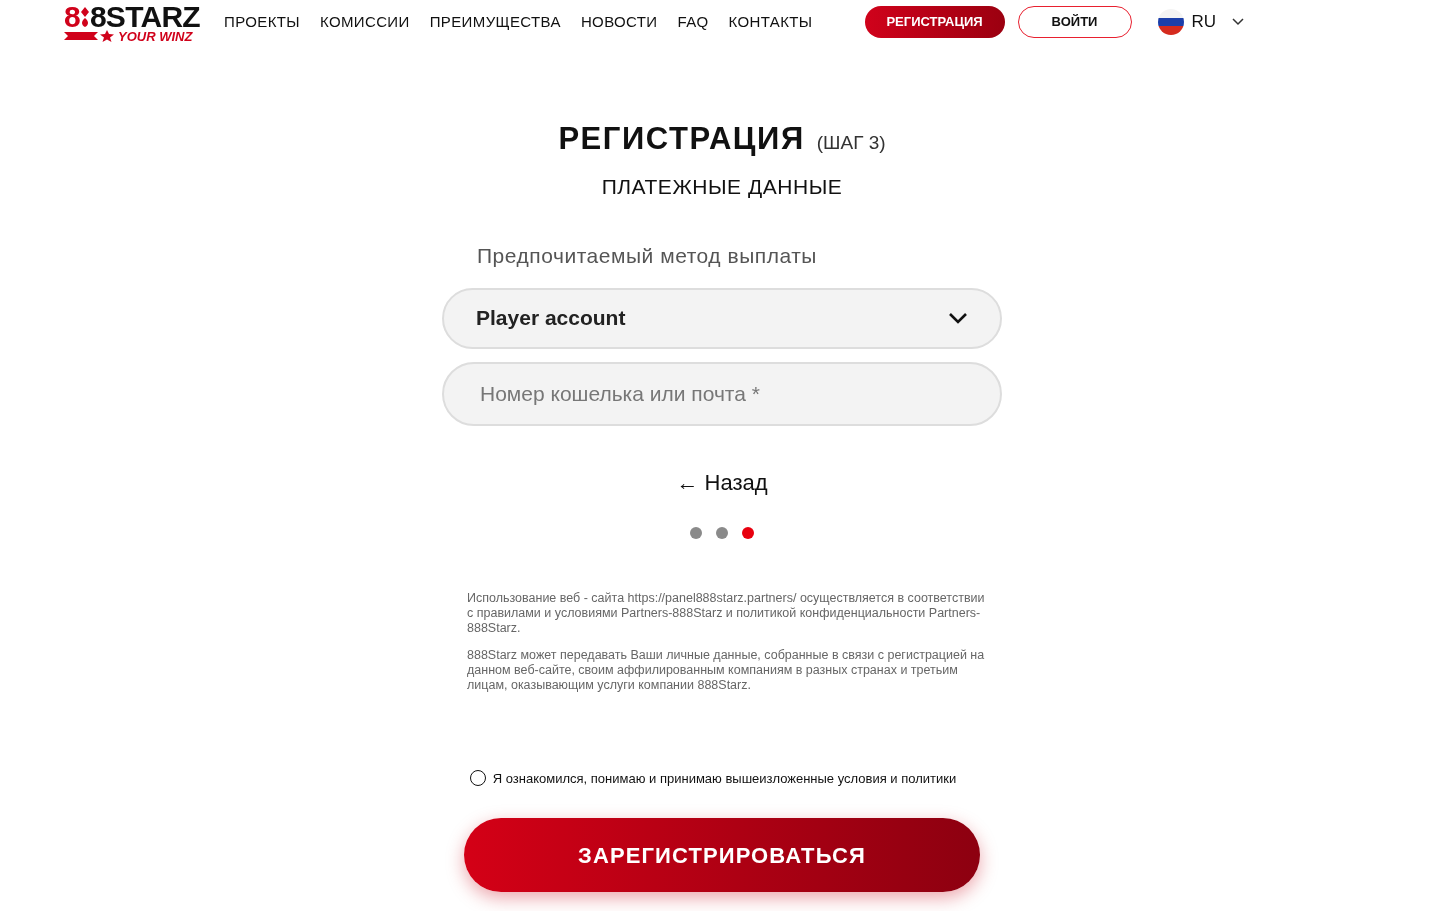 Image resolution: width=1444 pixels, height=911 pixels. I want to click on payout-select: Player account, so click(722, 318).